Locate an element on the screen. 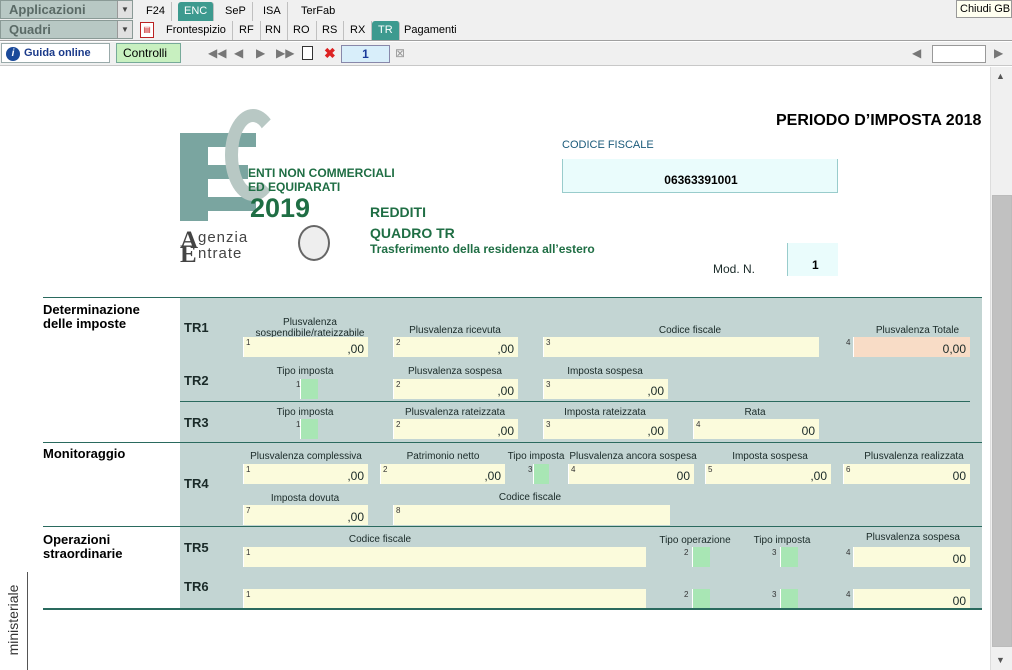  tab-rn: RN is located at coordinates (273, 30).